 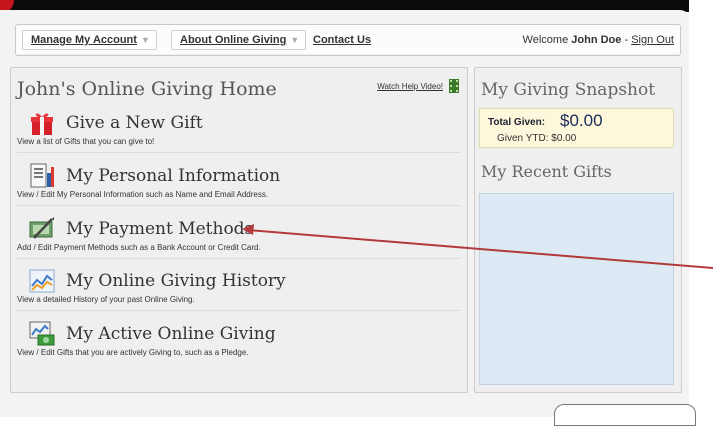 What do you see at coordinates (134, 123) in the screenshot?
I see `menu-item-title: Give a New Gift` at bounding box center [134, 123].